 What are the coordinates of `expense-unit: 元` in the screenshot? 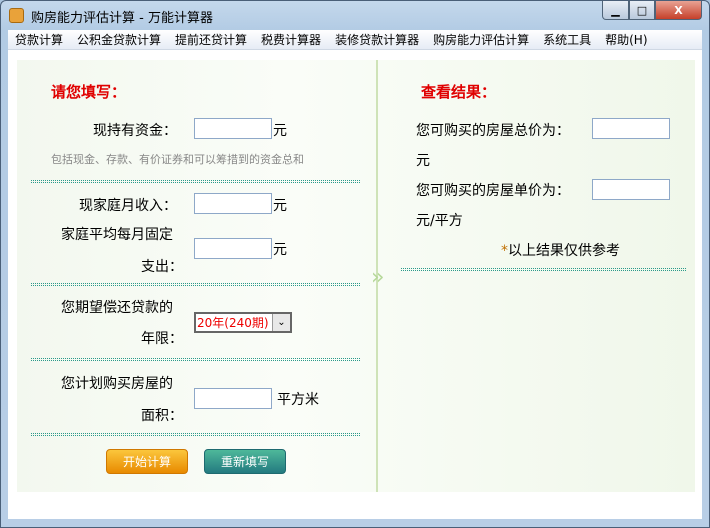 It's located at (280, 250).